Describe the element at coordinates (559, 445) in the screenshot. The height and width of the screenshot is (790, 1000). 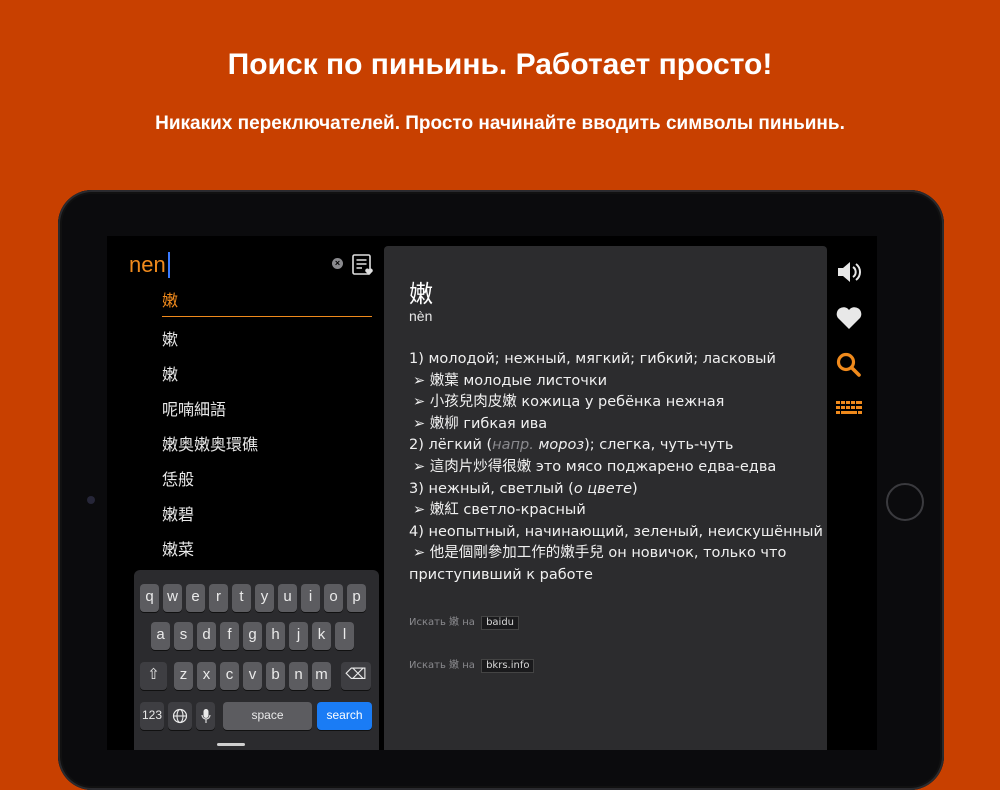
I see `definition-note: мороз` at that location.